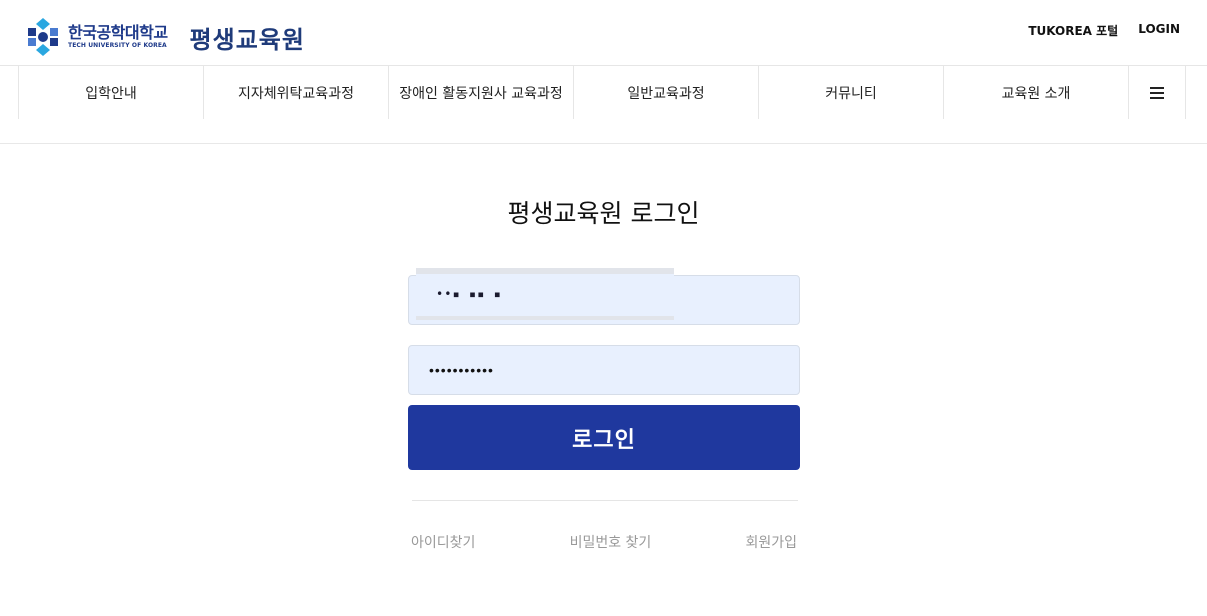 This screenshot has width=1207, height=616. What do you see at coordinates (110, 92) in the screenshot?
I see `nav-item-admission: 입학안내` at bounding box center [110, 92].